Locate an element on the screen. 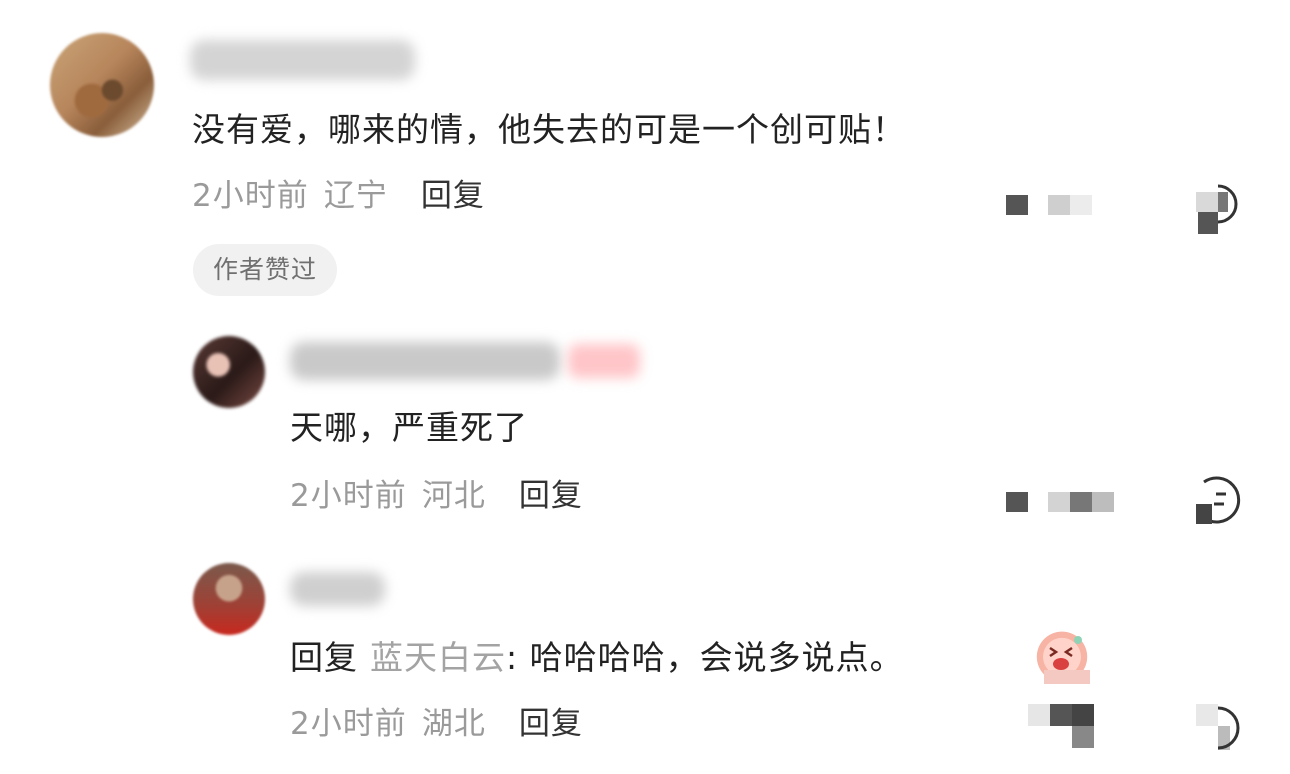 Image resolution: width=1290 pixels, height=774 pixels. user-tag-blurred is located at coordinates (604, 361).